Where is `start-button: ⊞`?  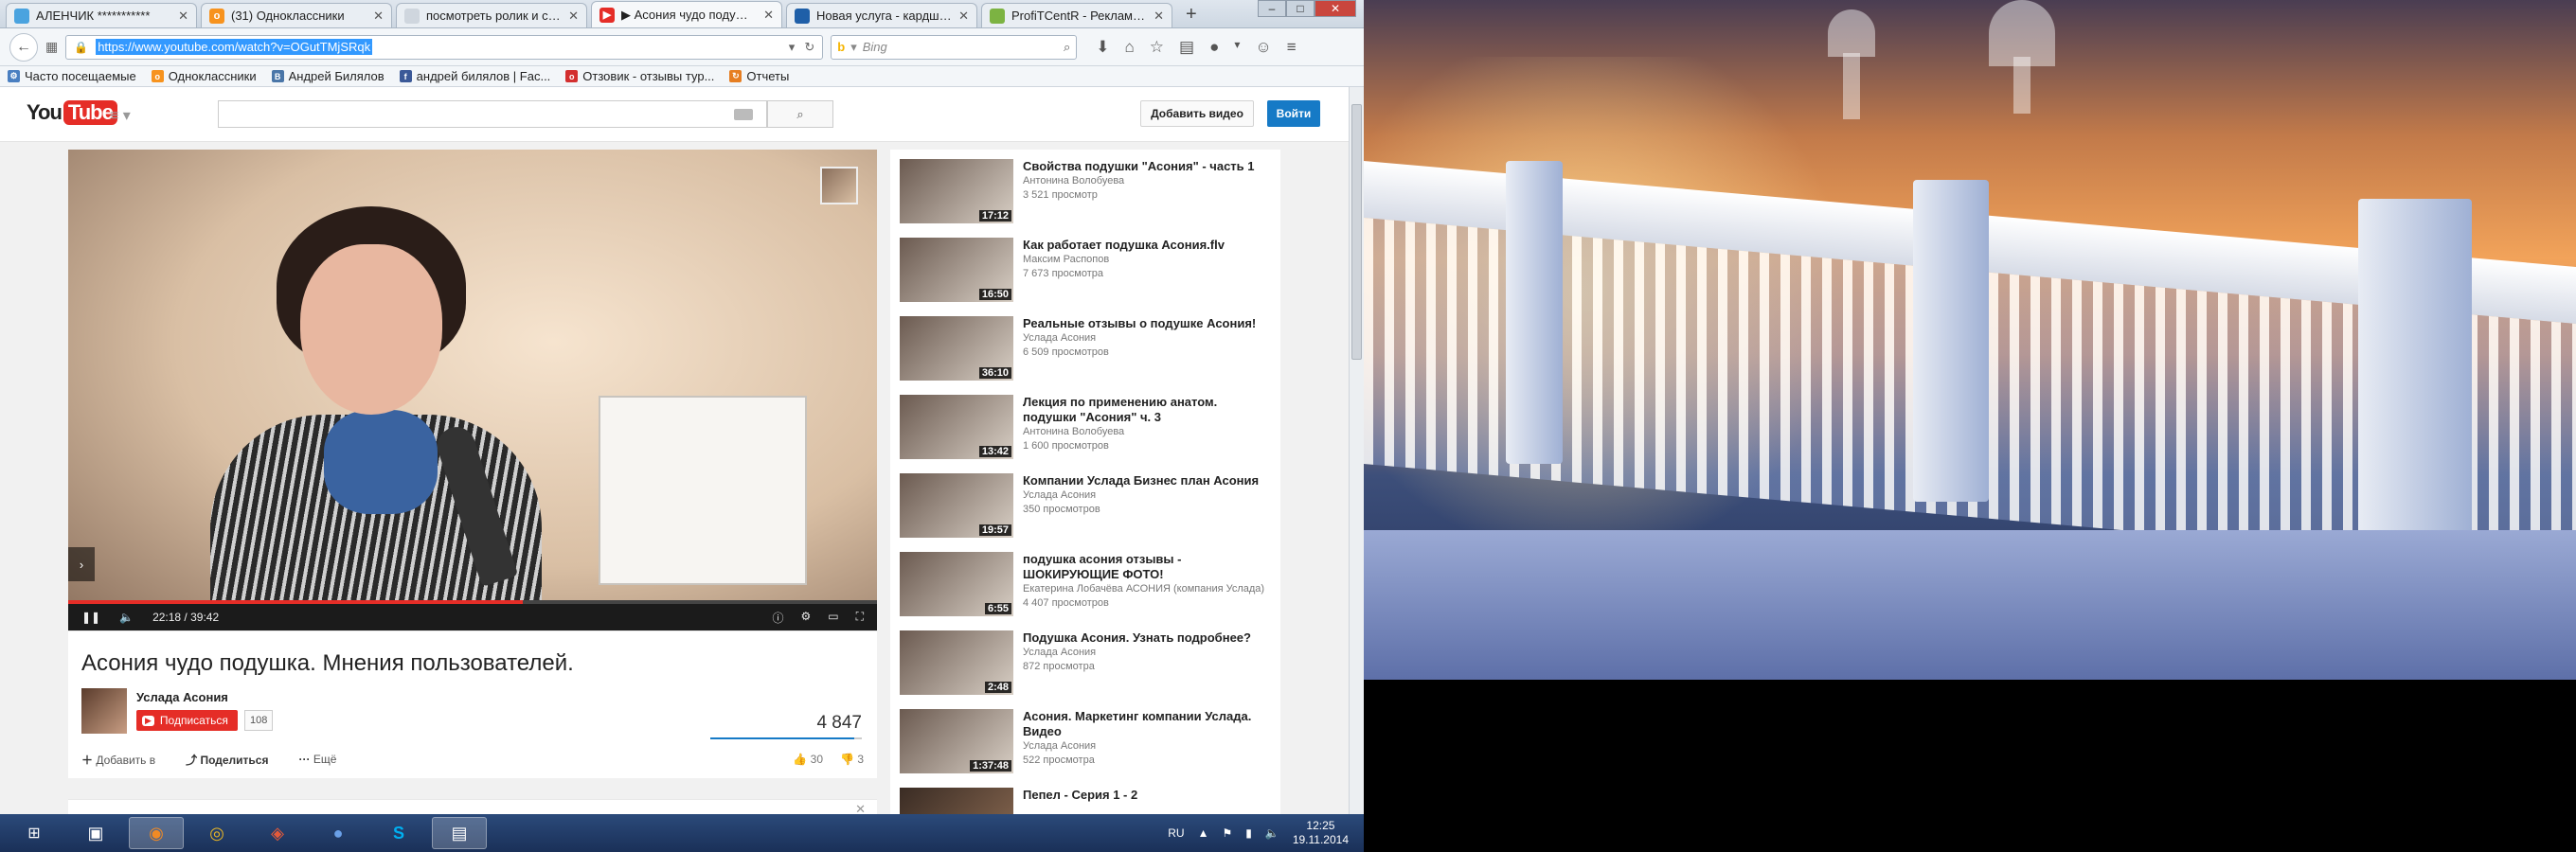
start-button: ⊞ is located at coordinates (34, 833).